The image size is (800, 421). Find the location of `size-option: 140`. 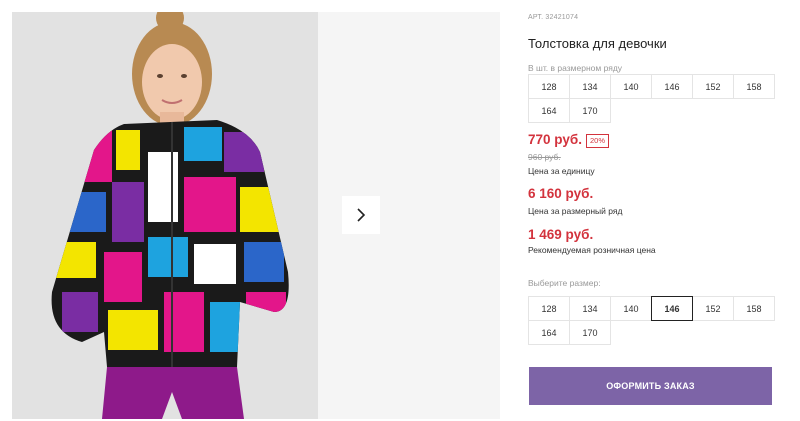

size-option: 140 is located at coordinates (631, 308).